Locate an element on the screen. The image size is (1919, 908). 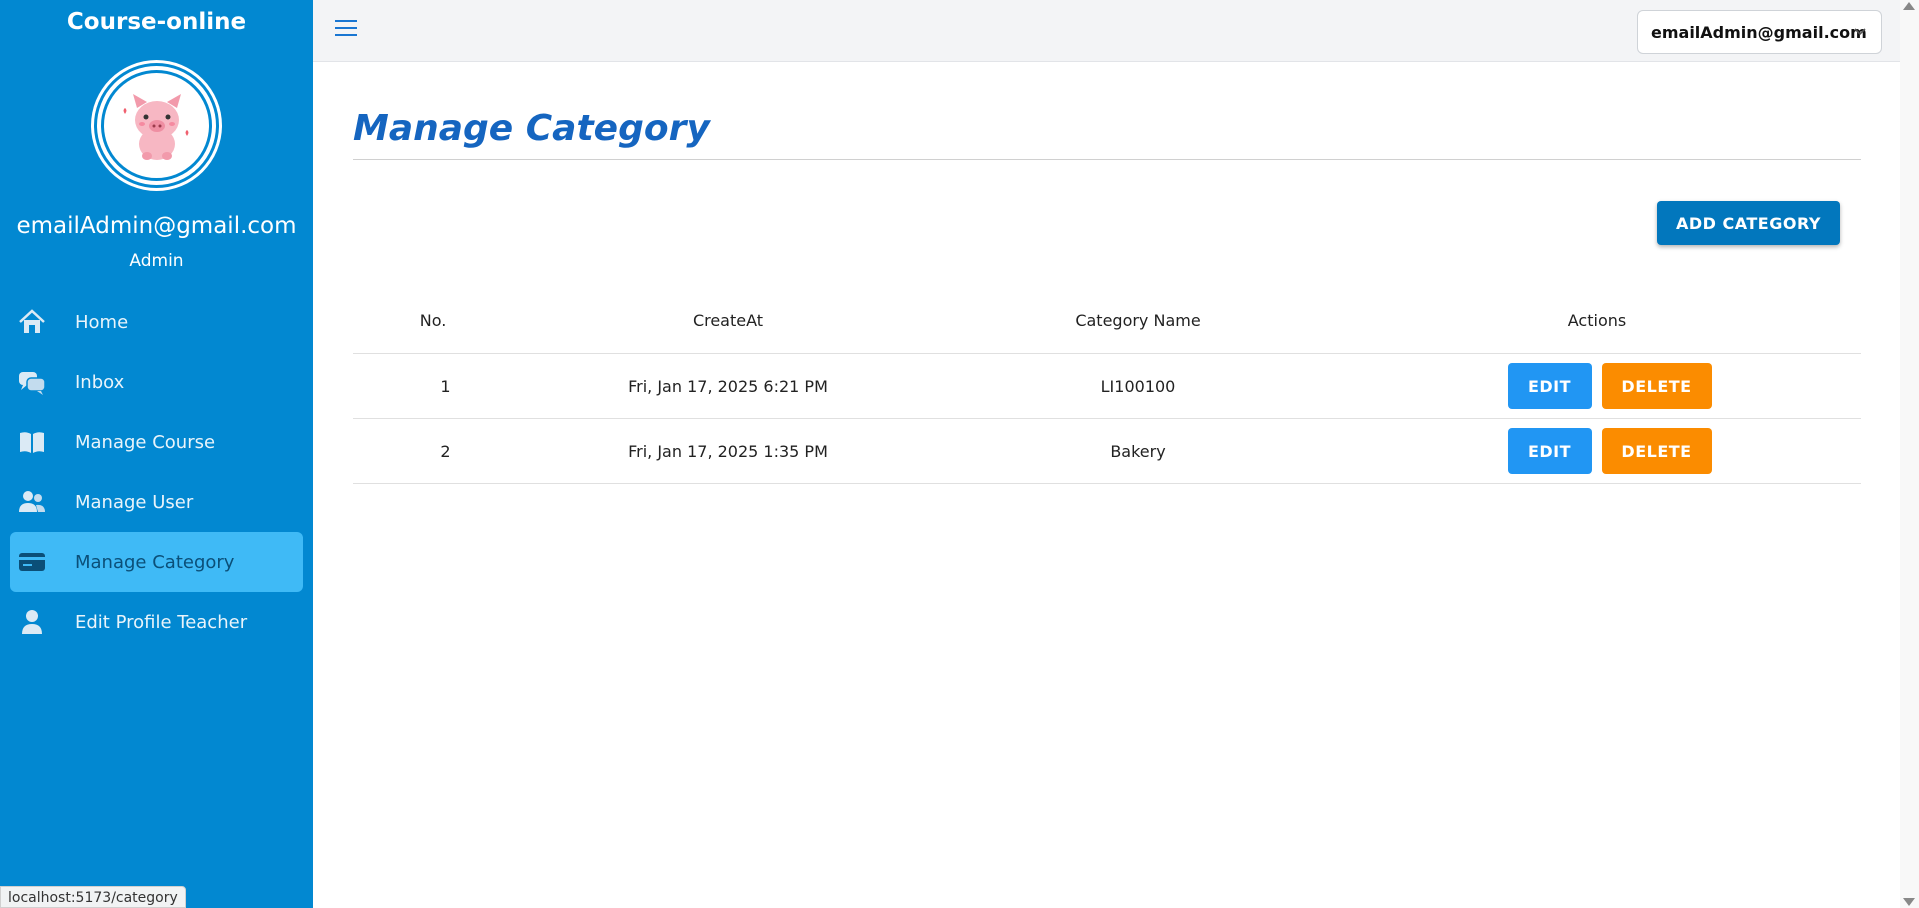
account-select-value: emailAdmin@gmail.com is located at coordinates (1759, 32).